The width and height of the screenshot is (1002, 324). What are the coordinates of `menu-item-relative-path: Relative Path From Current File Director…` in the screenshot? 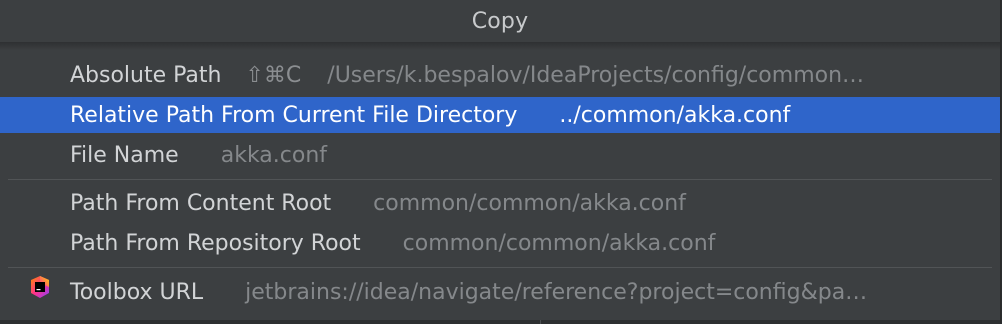 It's located at (500, 115).